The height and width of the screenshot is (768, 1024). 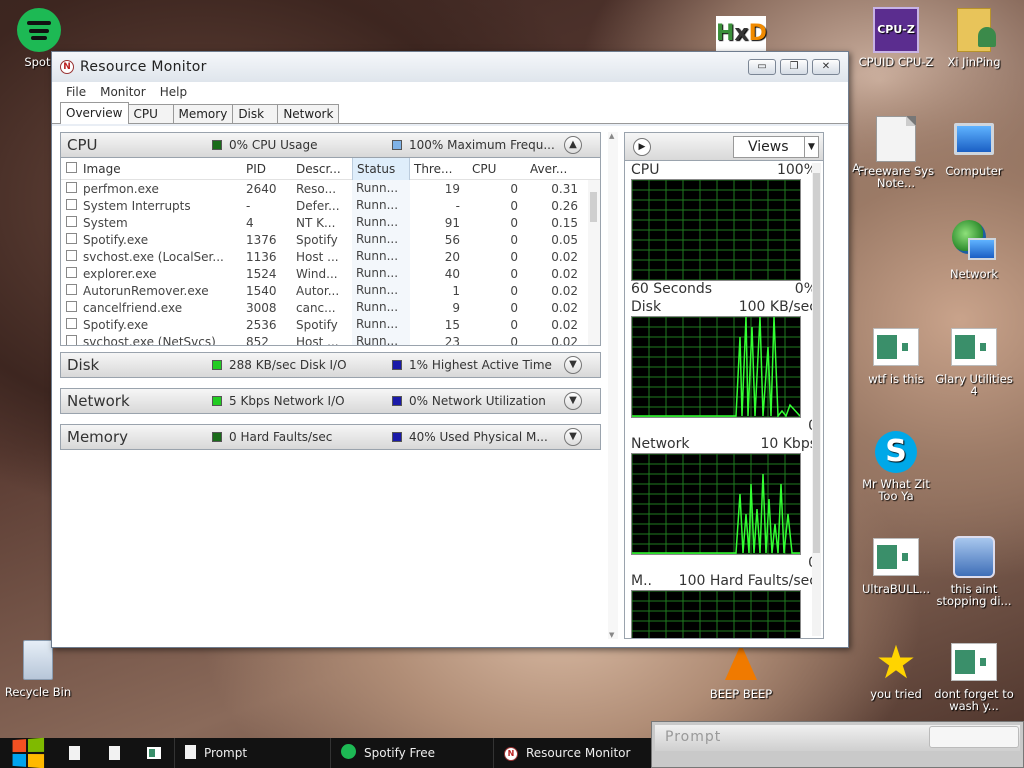 I want to click on cpu-section-title: CPU, so click(x=82, y=145).